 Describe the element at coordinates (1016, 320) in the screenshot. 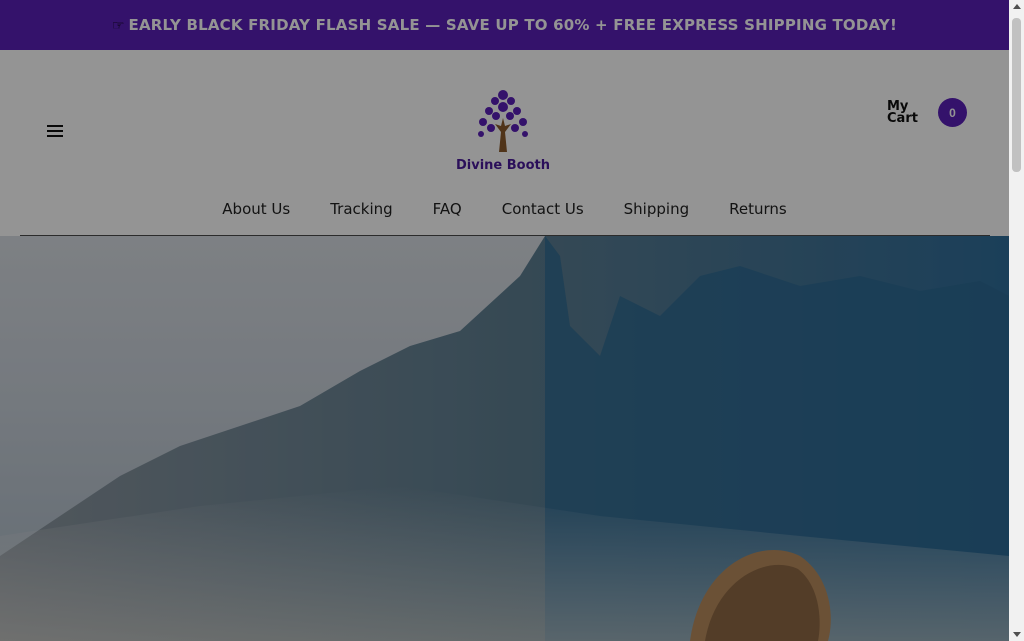

I see `vertical-scrollbar` at that location.